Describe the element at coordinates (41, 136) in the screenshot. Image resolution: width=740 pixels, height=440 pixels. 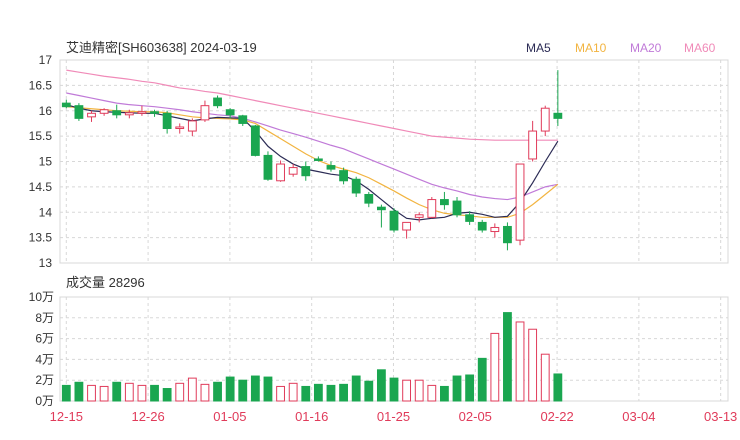
I see `price-tick-label: 15.5` at that location.